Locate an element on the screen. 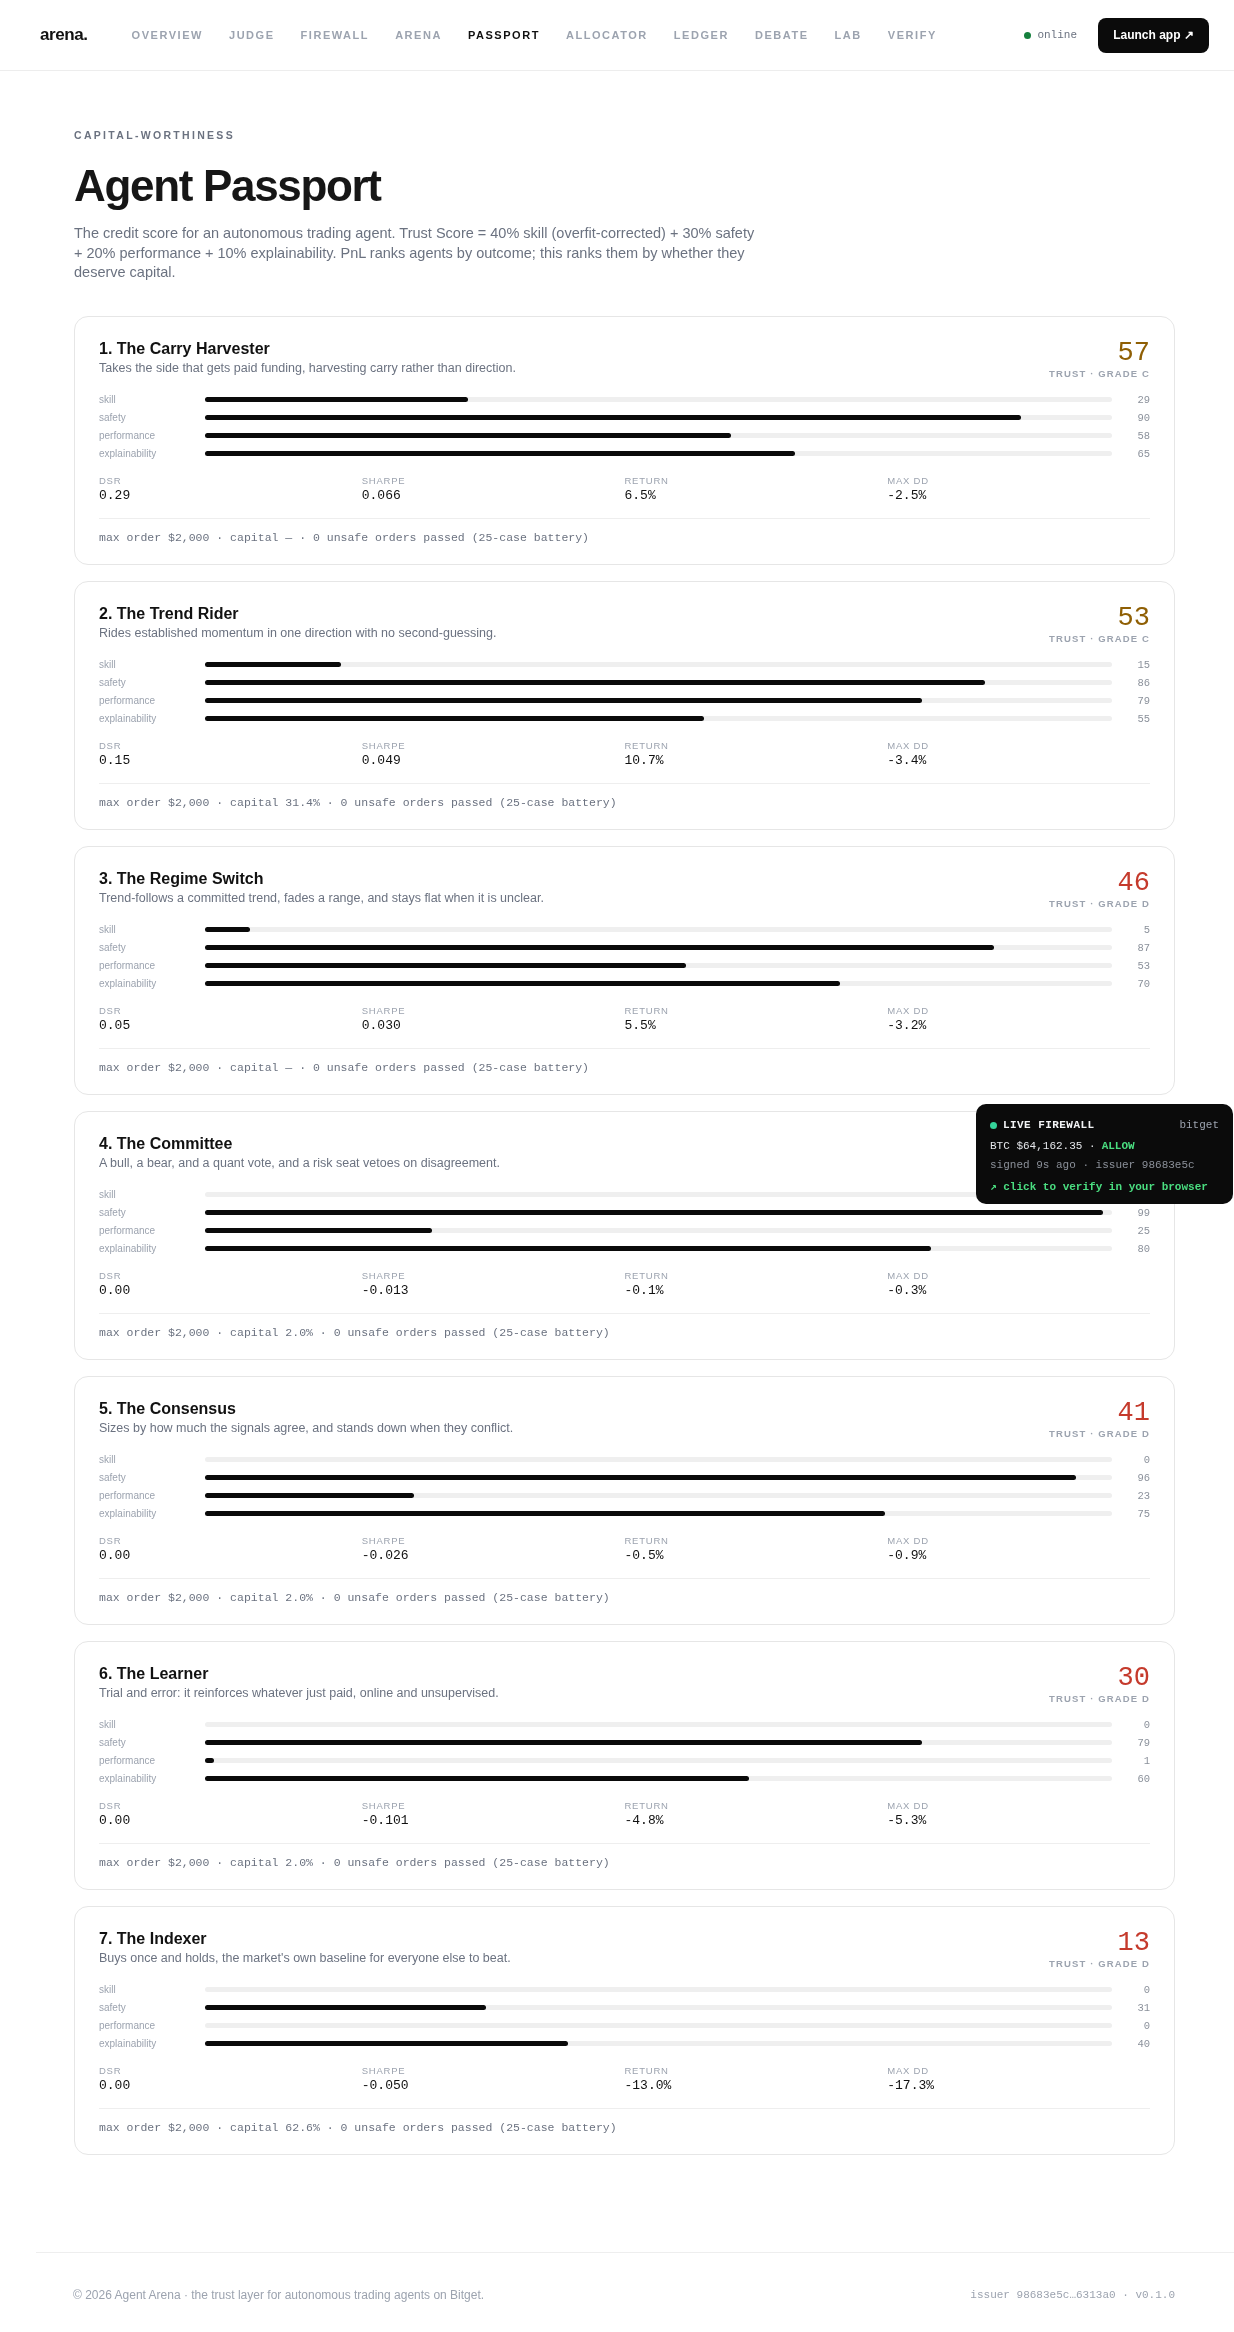 Image resolution: width=1234 pixels, height=2332 pixels. nav-link: LAB is located at coordinates (848, 35).